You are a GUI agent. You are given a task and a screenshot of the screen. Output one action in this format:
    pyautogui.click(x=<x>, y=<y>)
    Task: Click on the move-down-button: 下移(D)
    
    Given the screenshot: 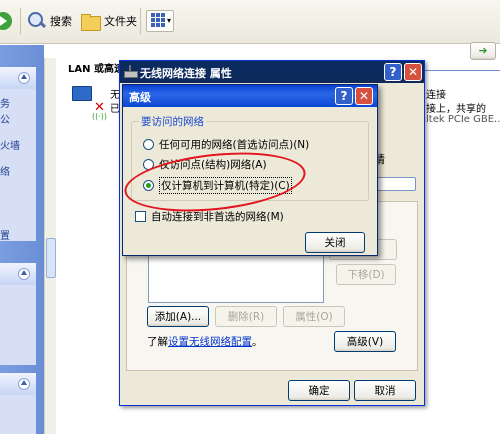 What is the action you would take?
    pyautogui.click(x=366, y=274)
    